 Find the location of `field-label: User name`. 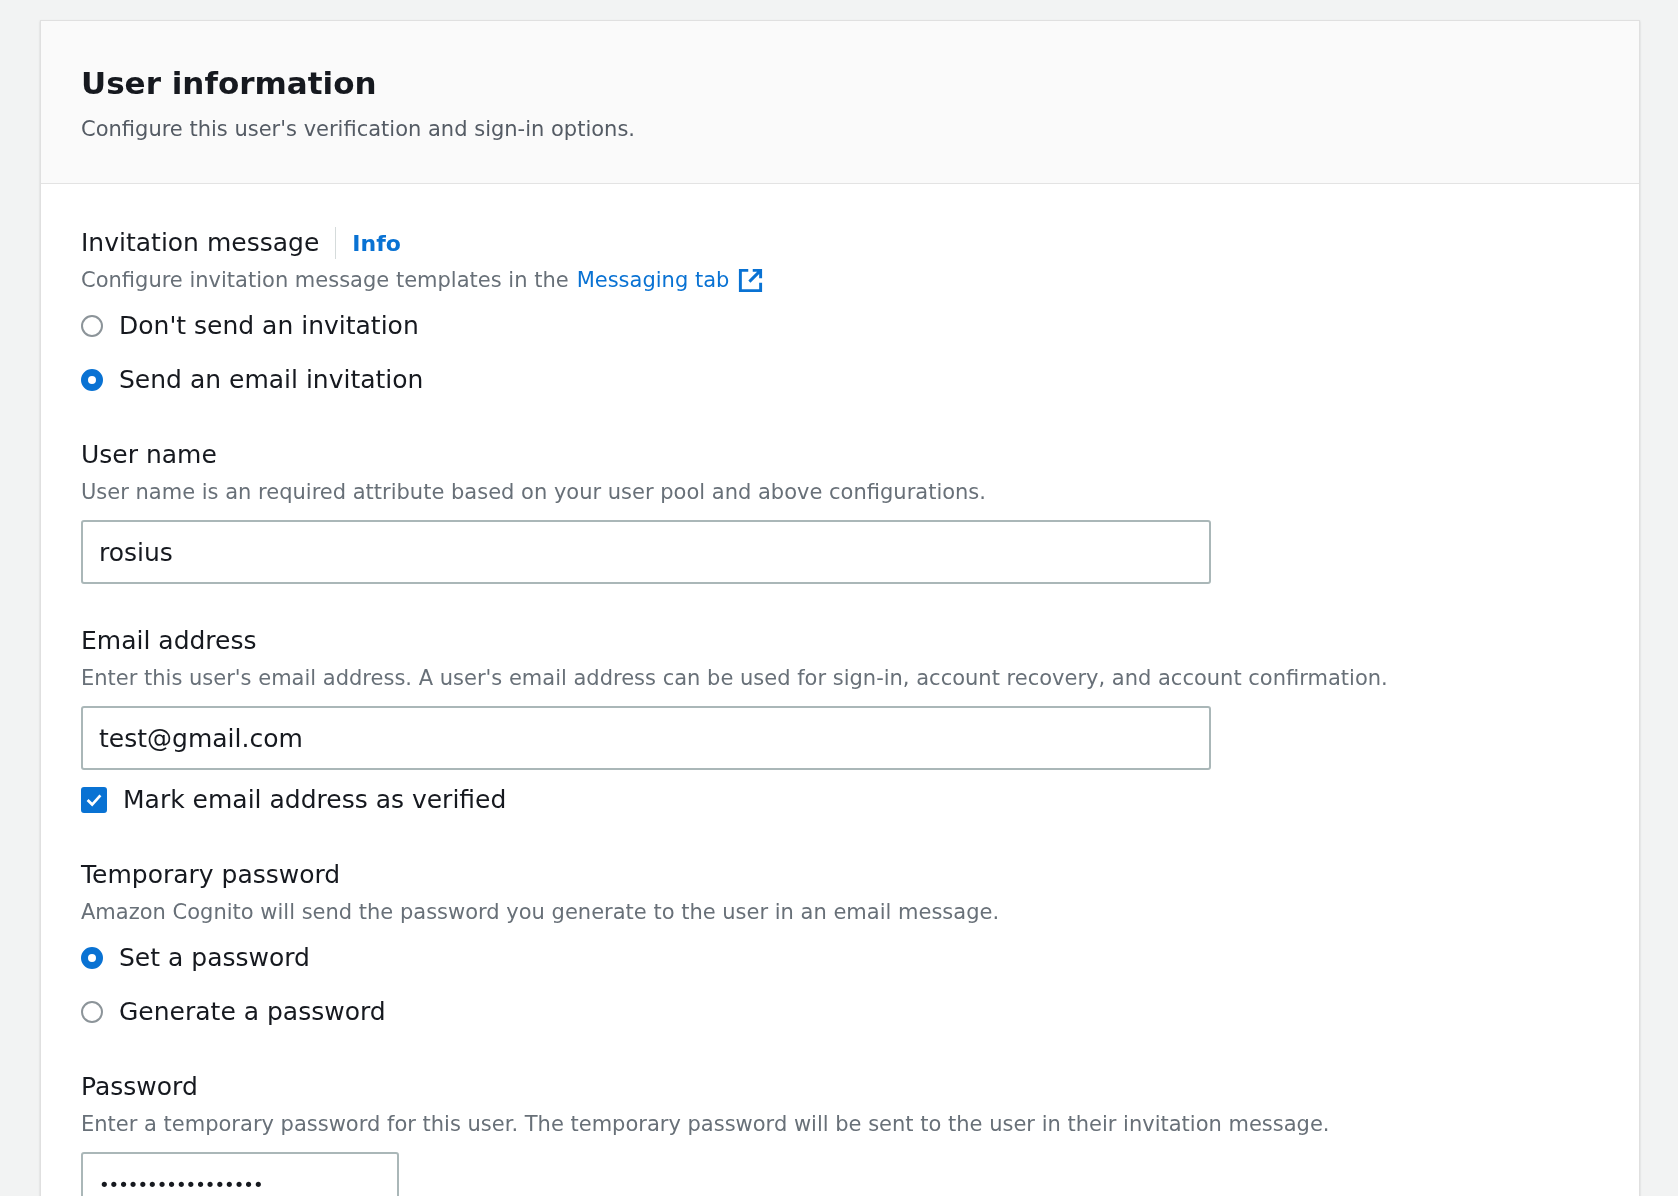

field-label: User name is located at coordinates (149, 455).